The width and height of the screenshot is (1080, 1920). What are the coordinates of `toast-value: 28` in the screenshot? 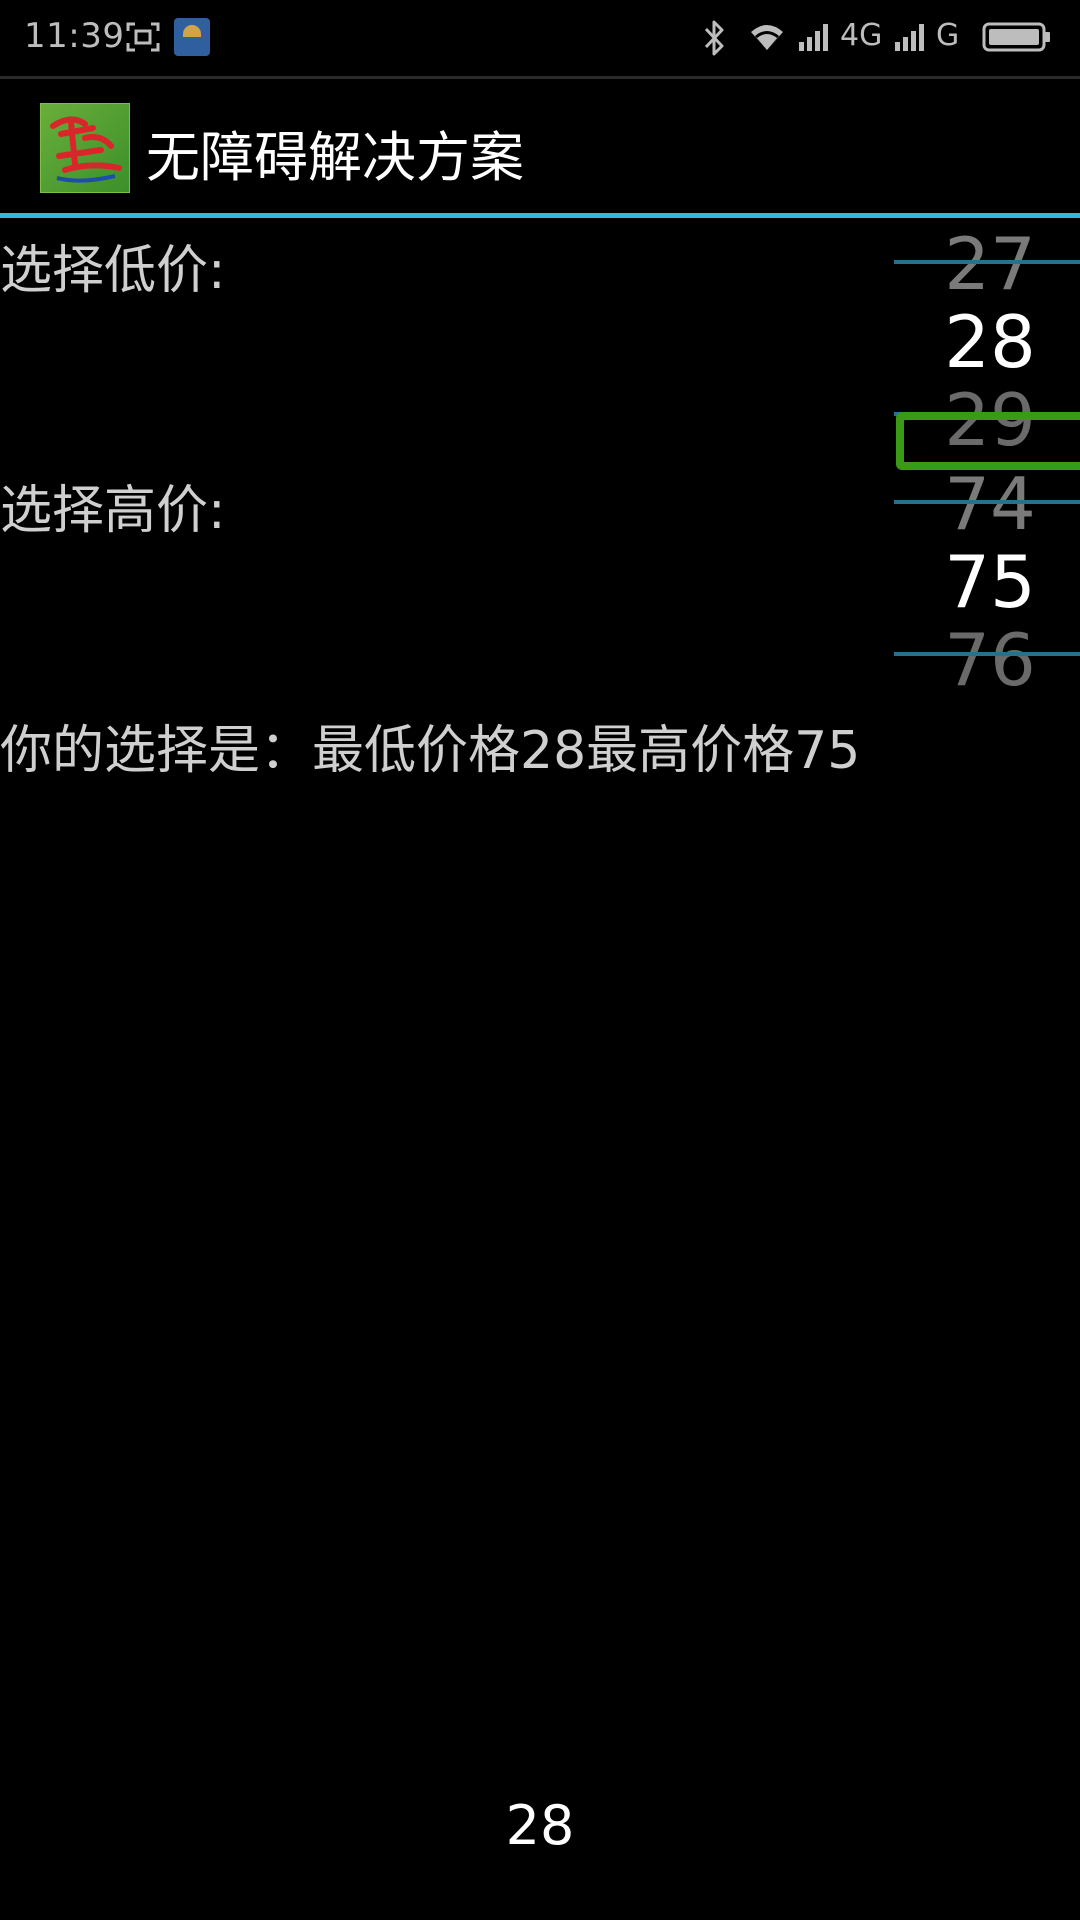 It's located at (540, 1825).